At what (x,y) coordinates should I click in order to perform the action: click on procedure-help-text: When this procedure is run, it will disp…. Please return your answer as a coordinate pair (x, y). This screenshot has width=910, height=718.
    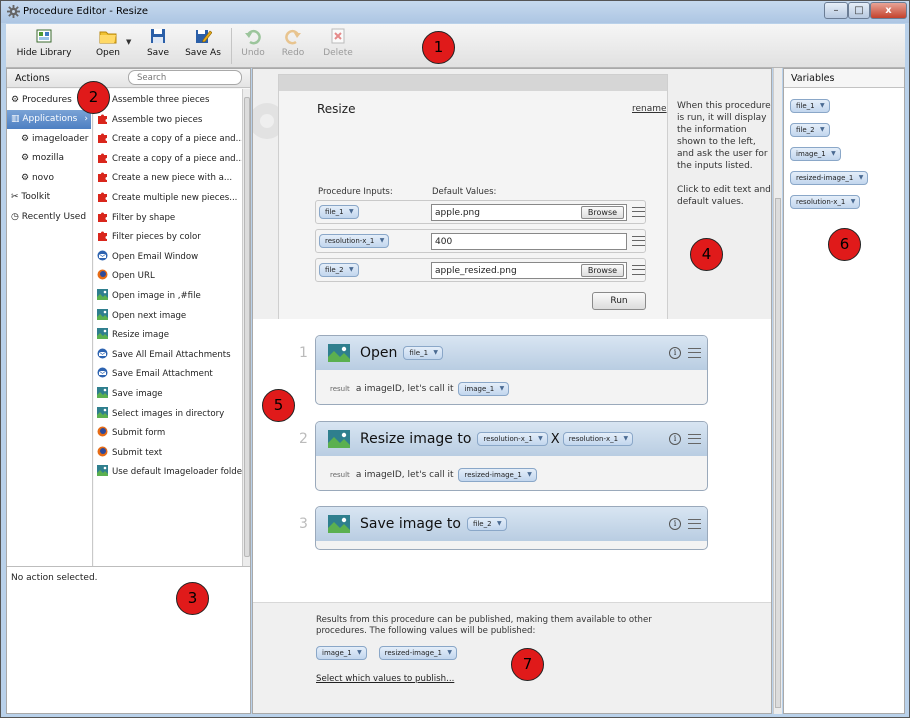
    Looking at the image, I should click on (724, 154).